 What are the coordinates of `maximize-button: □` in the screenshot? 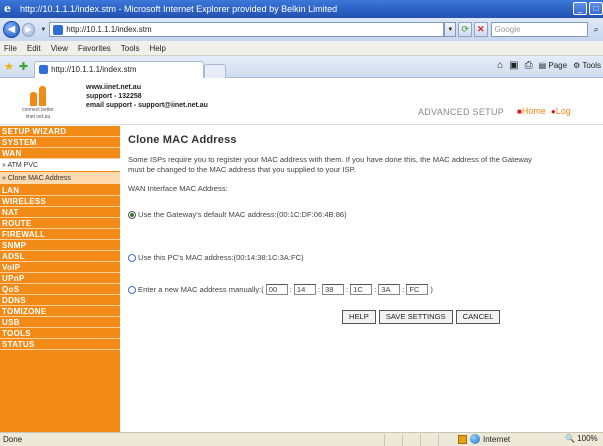 It's located at (596, 8).